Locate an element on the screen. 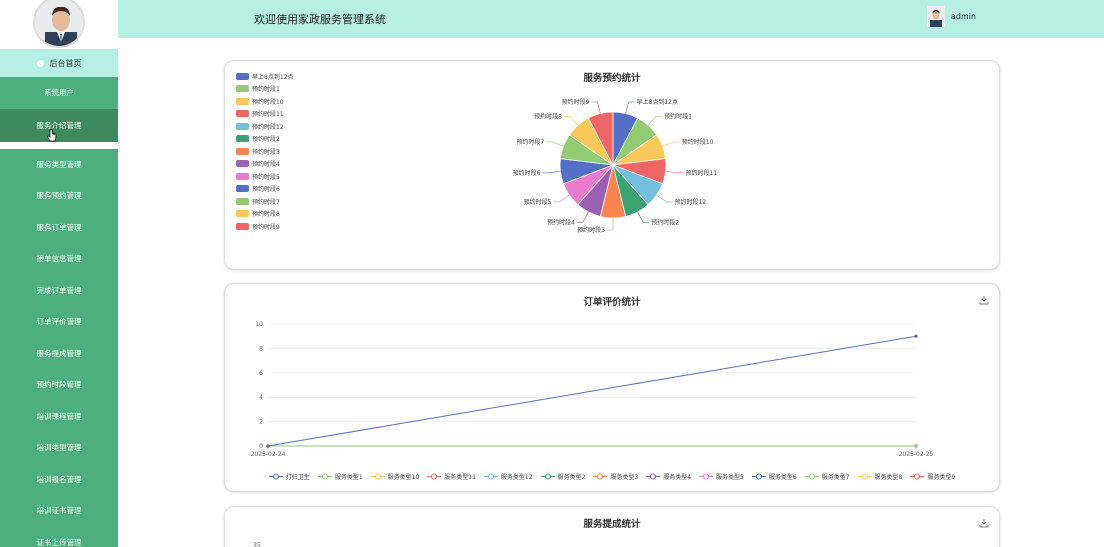 Image resolution: width=1104 pixels, height=547 pixels. pie-label: 早上8点到12点 is located at coordinates (657, 102).